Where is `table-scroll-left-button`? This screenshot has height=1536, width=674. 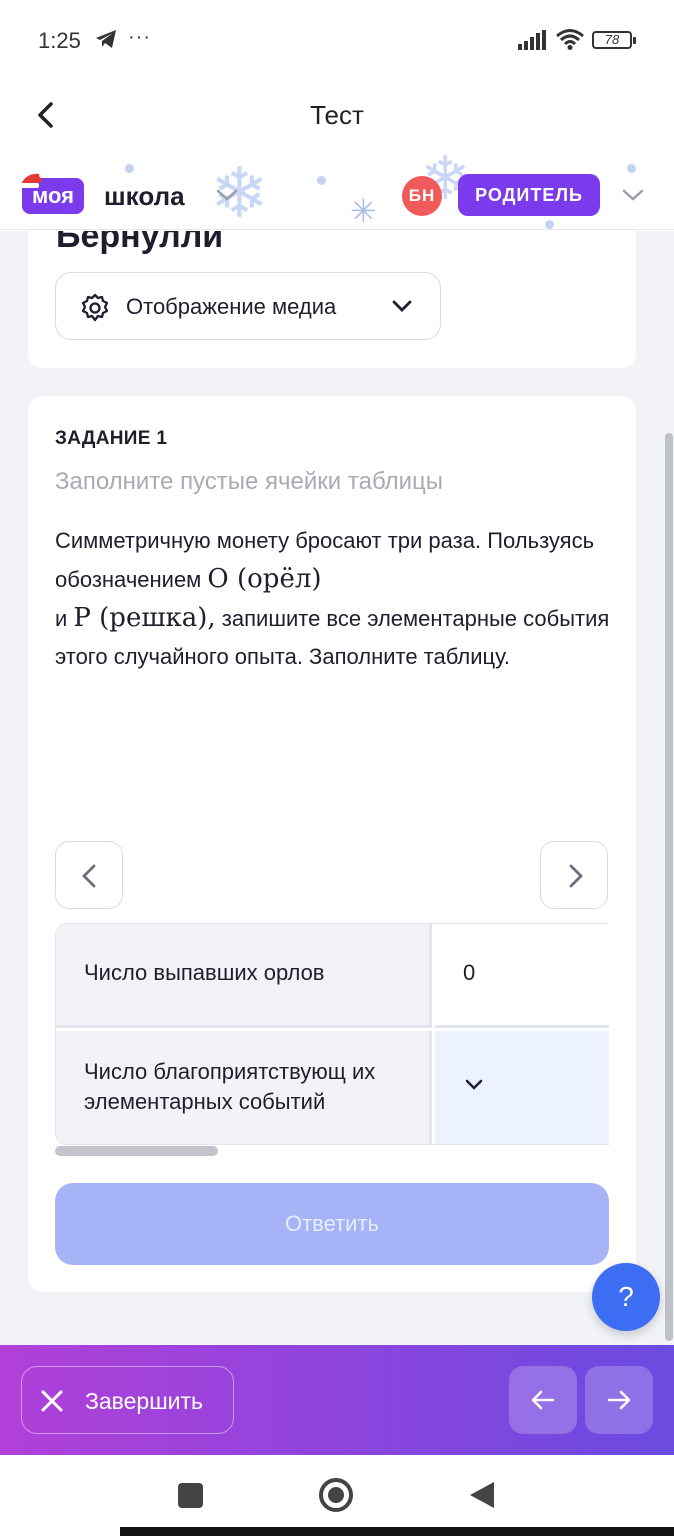 table-scroll-left-button is located at coordinates (89, 875).